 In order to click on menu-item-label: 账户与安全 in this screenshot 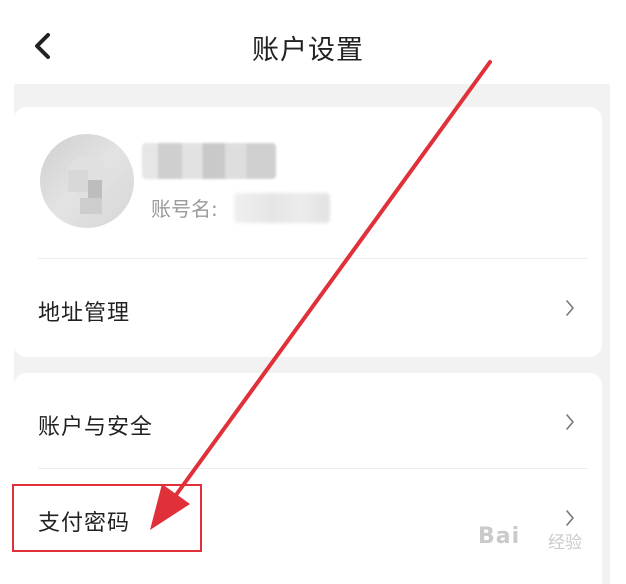, I will do `click(96, 427)`.